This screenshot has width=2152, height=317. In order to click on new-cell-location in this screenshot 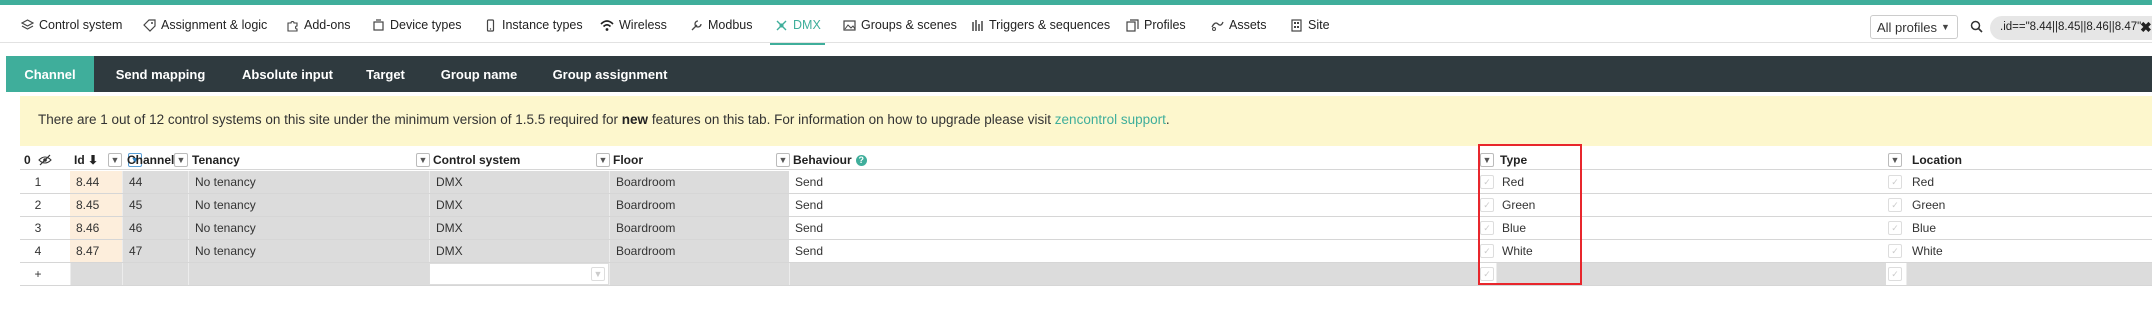, I will do `click(2029, 274)`.